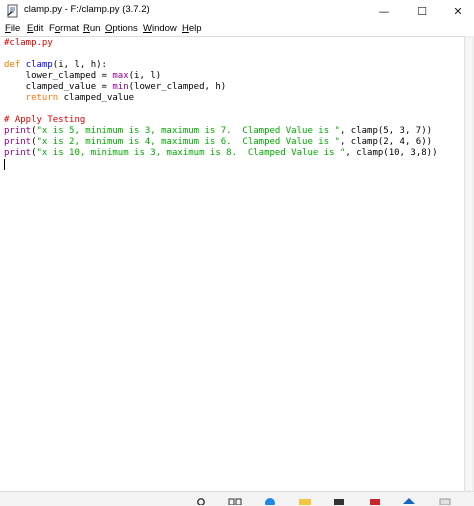  Describe the element at coordinates (237, 29) in the screenshot. I see `menu-bar: File Edit Format Run Options Window Help` at that location.